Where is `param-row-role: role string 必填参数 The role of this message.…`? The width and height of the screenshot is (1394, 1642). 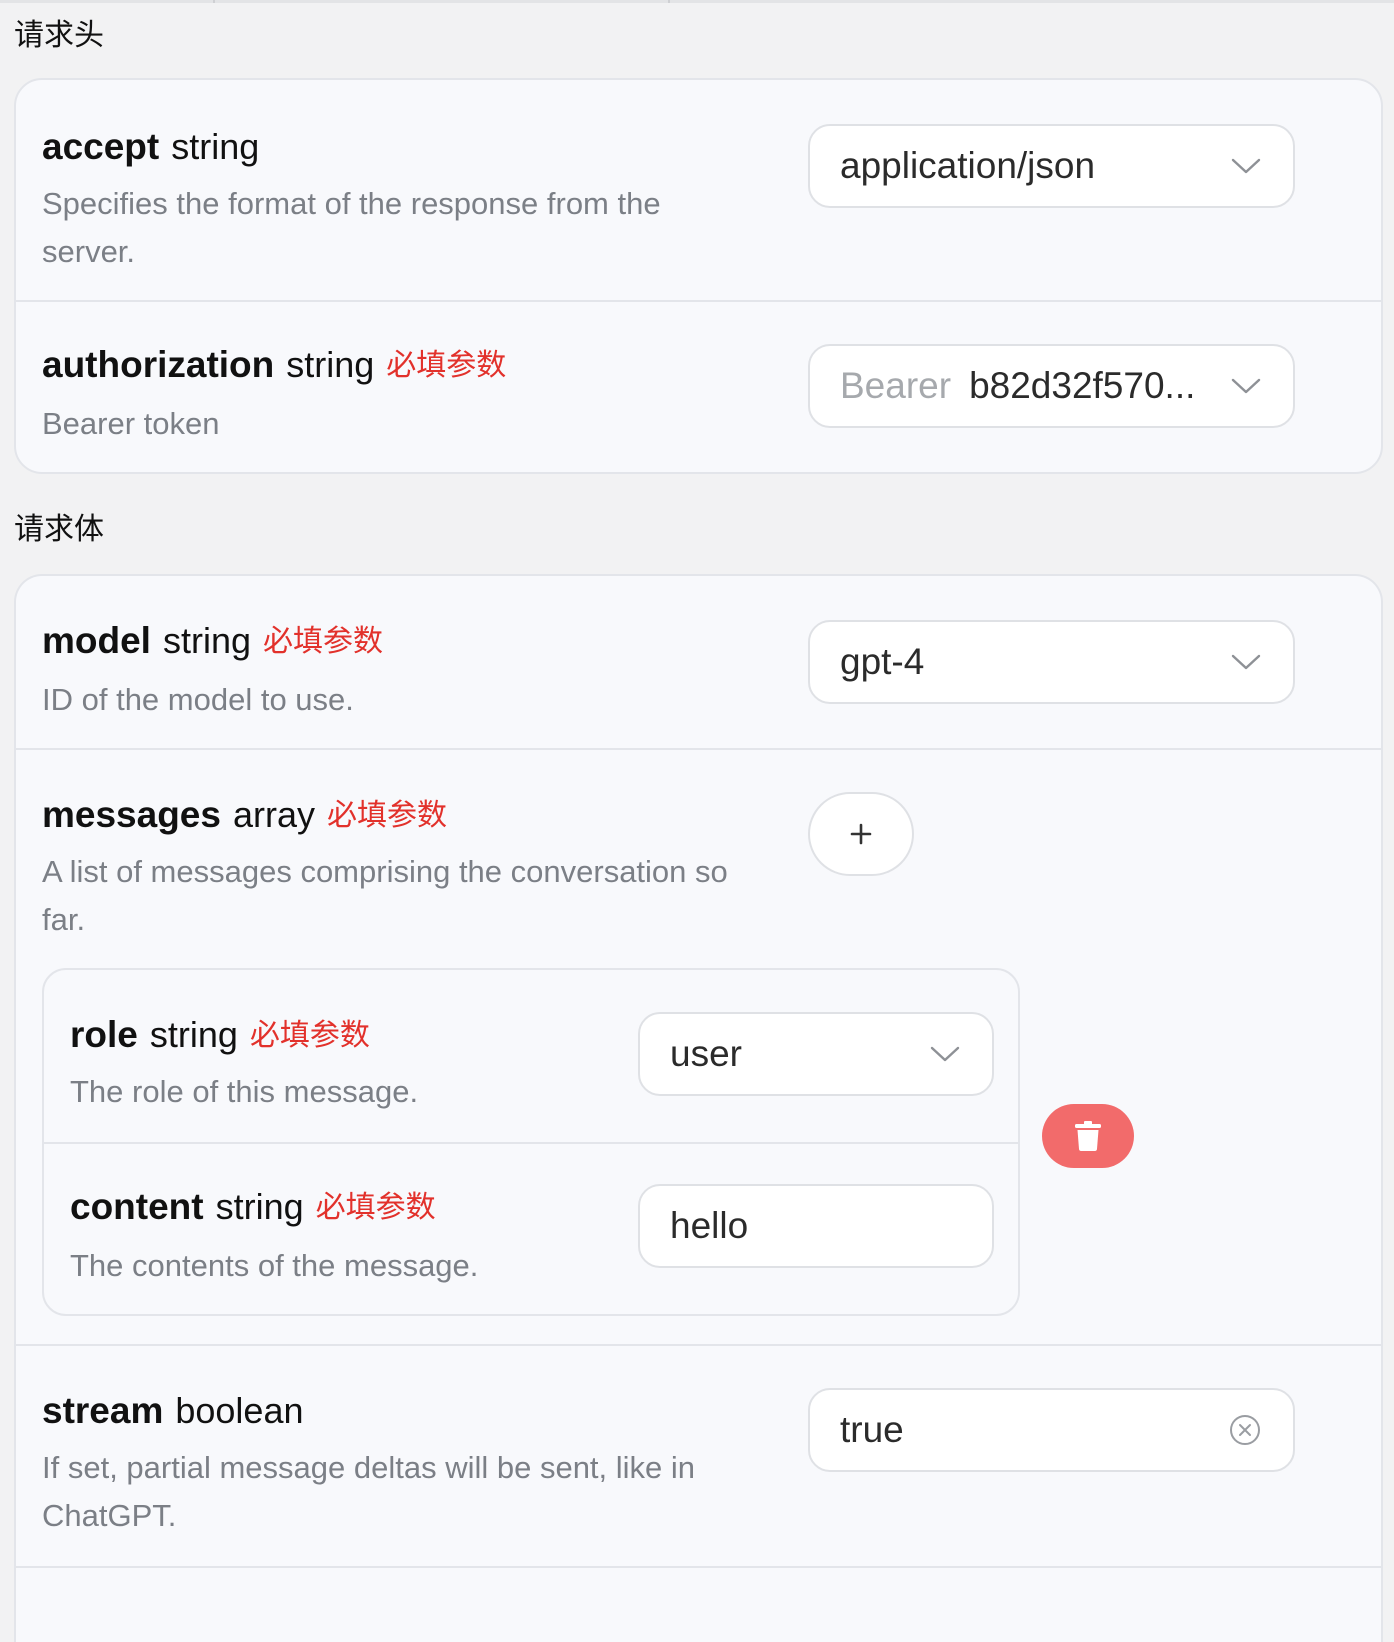 param-row-role: role string 必填参数 The role of this message.… is located at coordinates (531, 1056).